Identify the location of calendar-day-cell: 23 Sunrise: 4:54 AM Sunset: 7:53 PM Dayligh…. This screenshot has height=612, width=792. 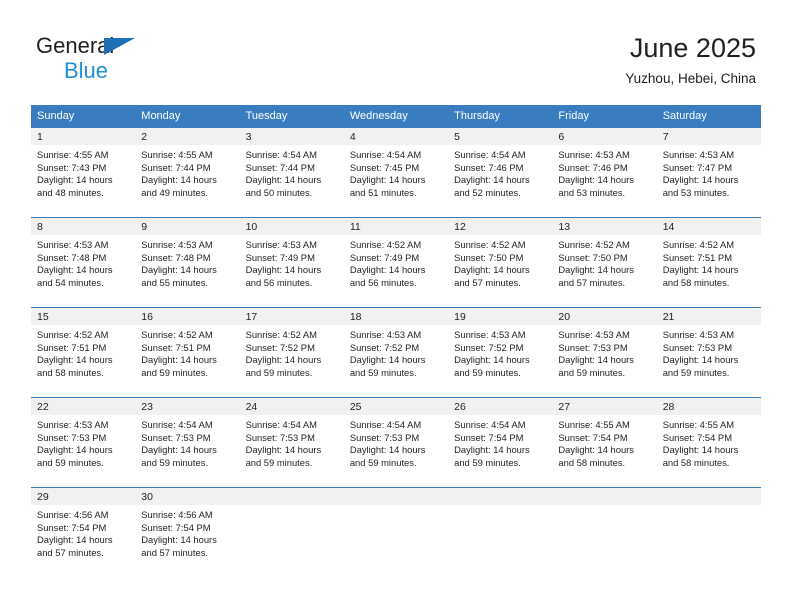
(187, 442).